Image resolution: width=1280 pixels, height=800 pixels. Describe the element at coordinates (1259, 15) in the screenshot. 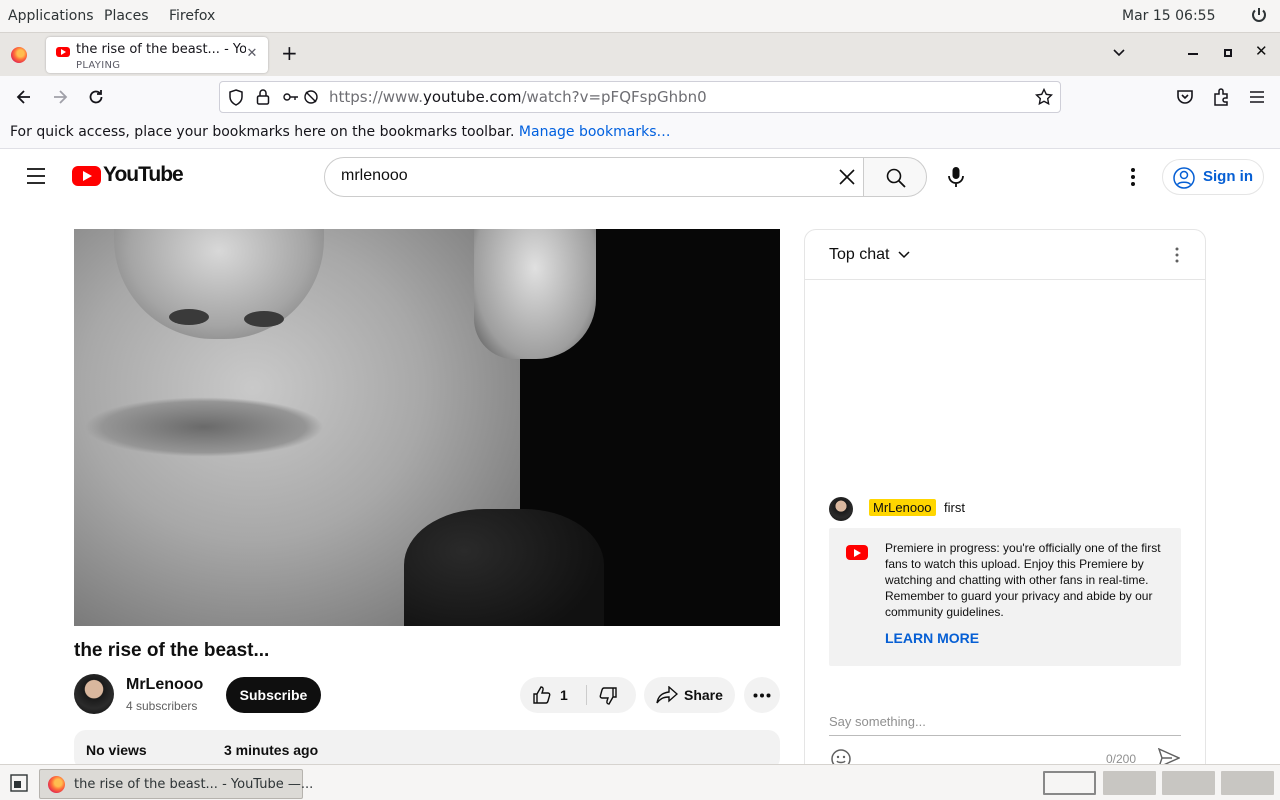

I see `power-icon` at that location.